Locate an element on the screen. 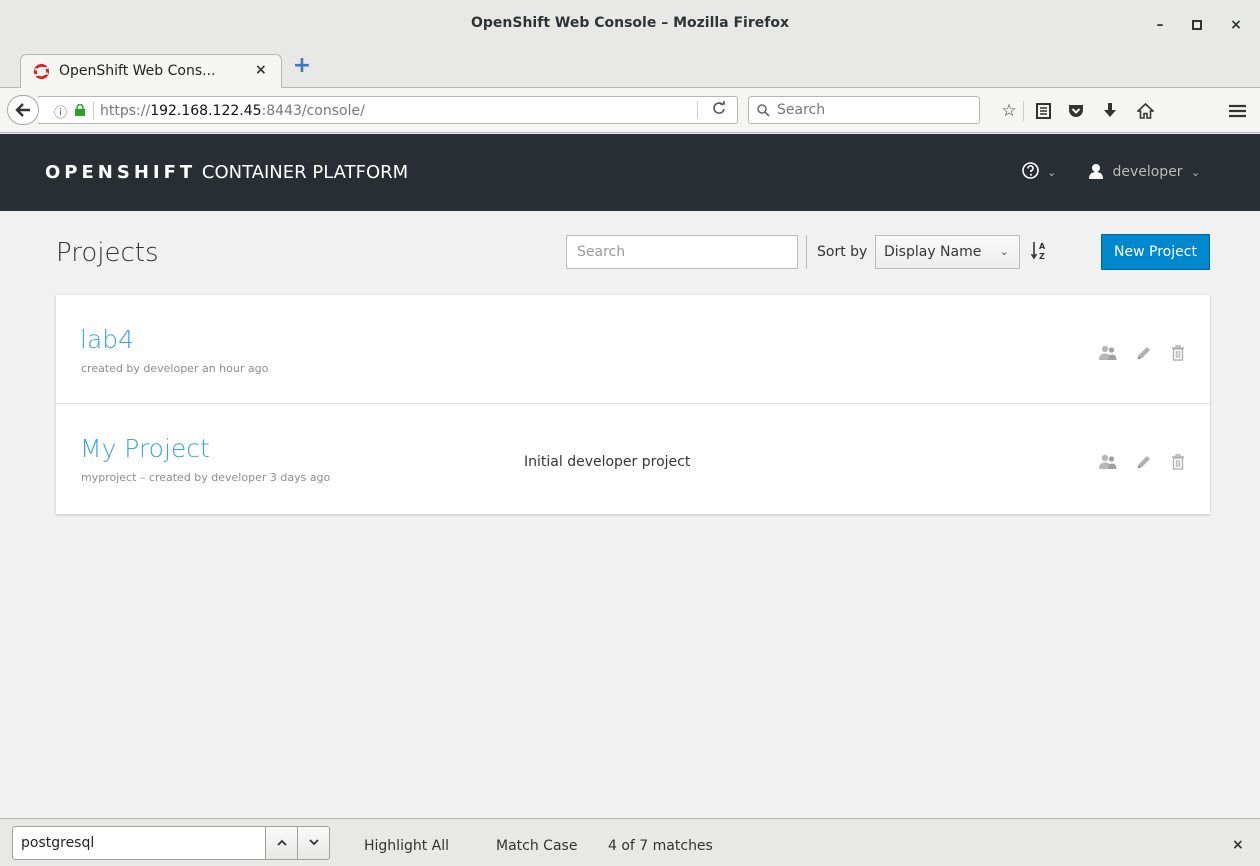 The width and height of the screenshot is (1260, 866). help-menu: ⌄ is located at coordinates (1039, 170).